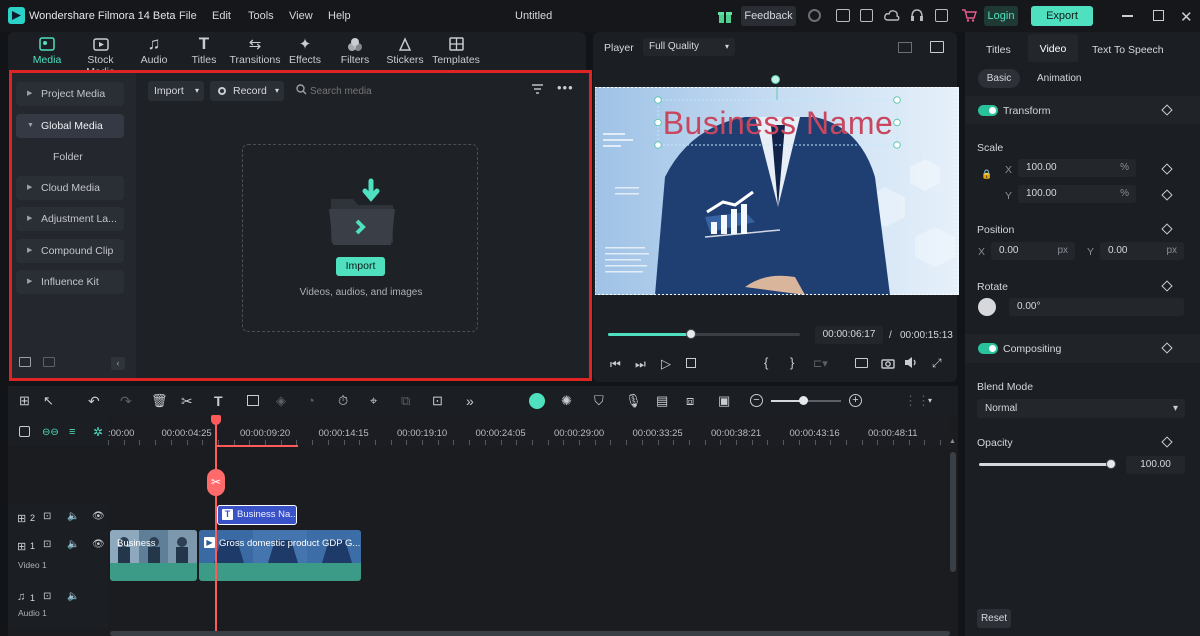  What do you see at coordinates (768, 16) in the screenshot?
I see `feedback-button: Feedback` at bounding box center [768, 16].